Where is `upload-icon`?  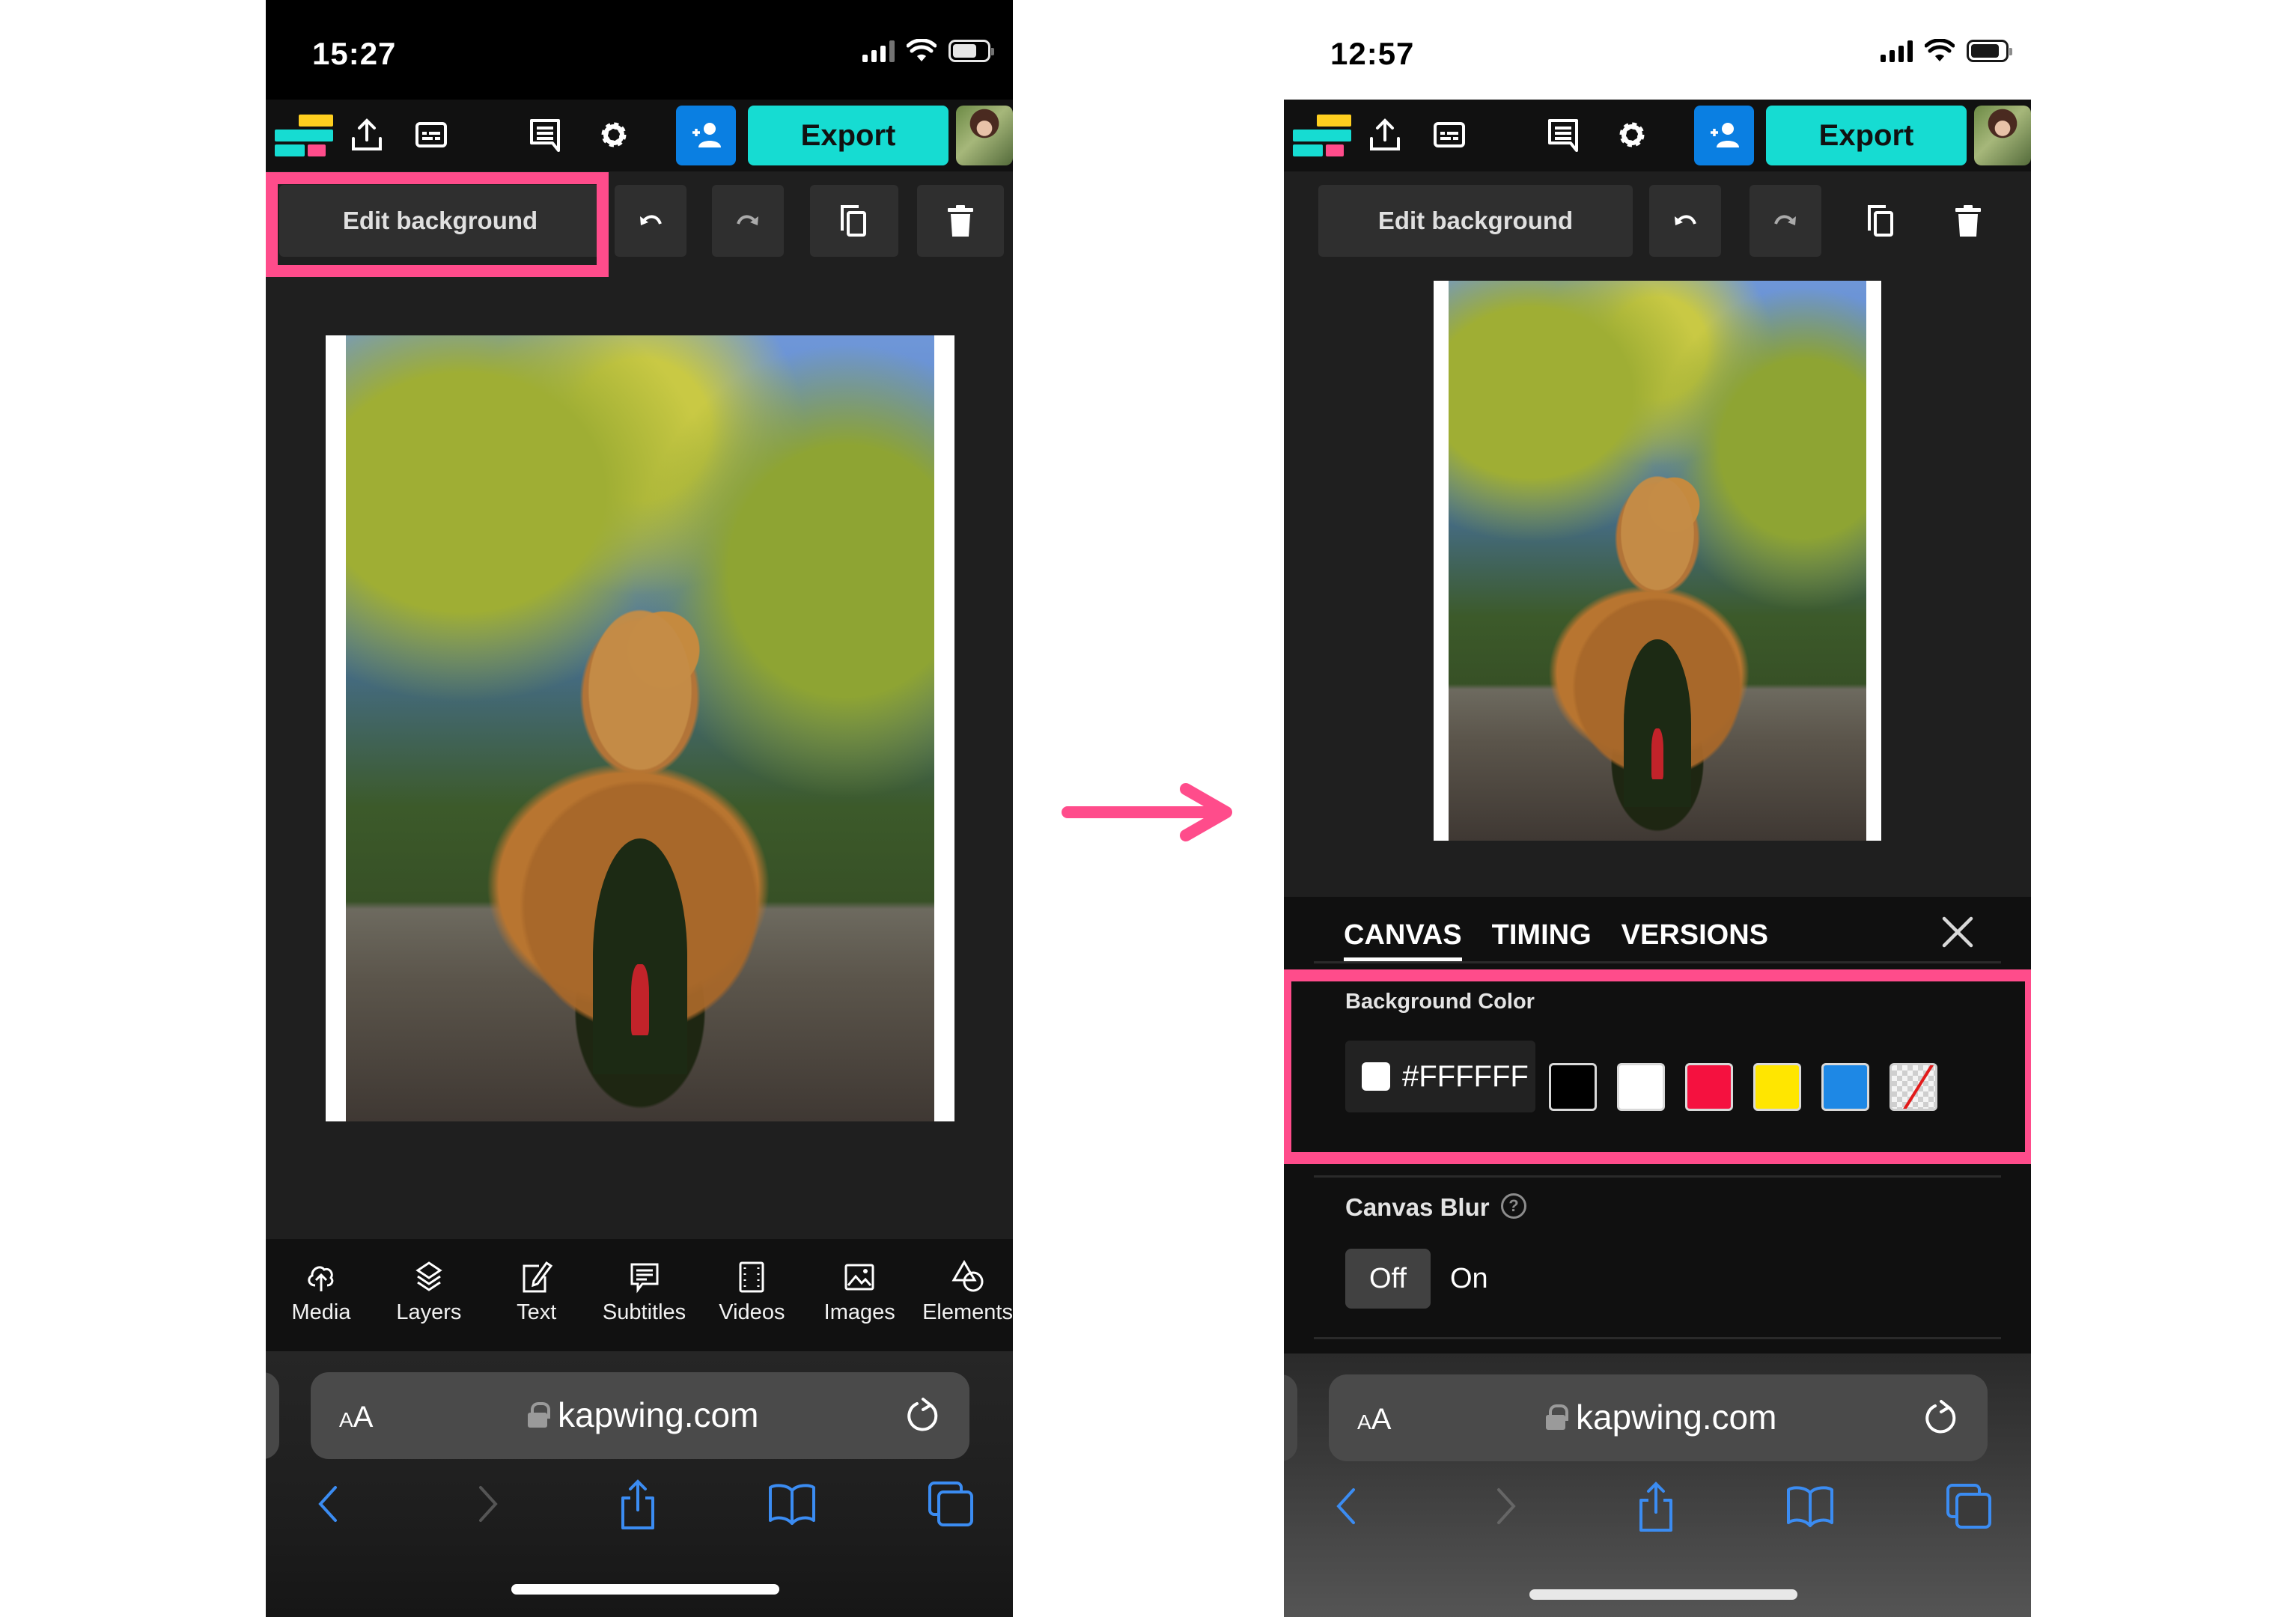
upload-icon is located at coordinates (1385, 134).